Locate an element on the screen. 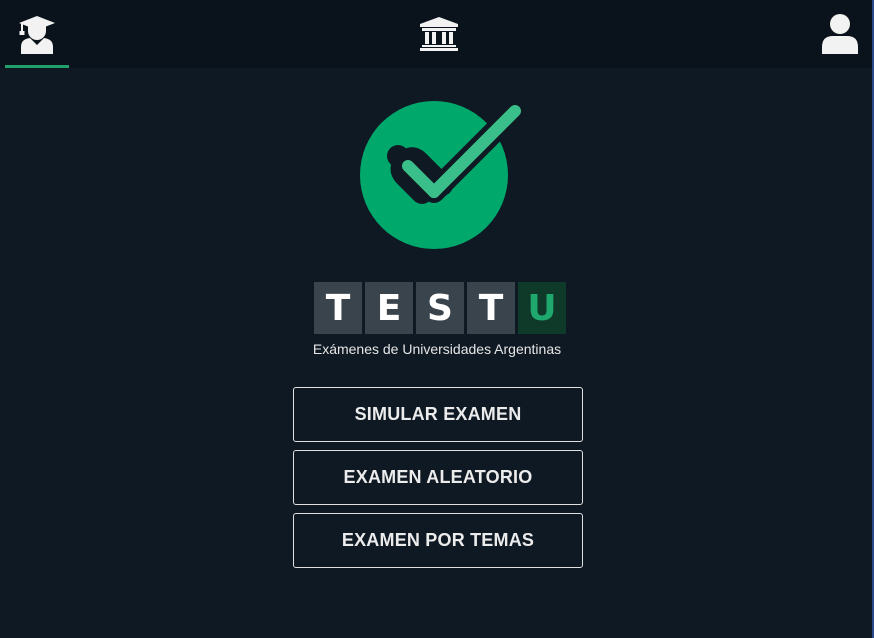 This screenshot has width=874, height=638. user-icon is located at coordinates (840, 34).